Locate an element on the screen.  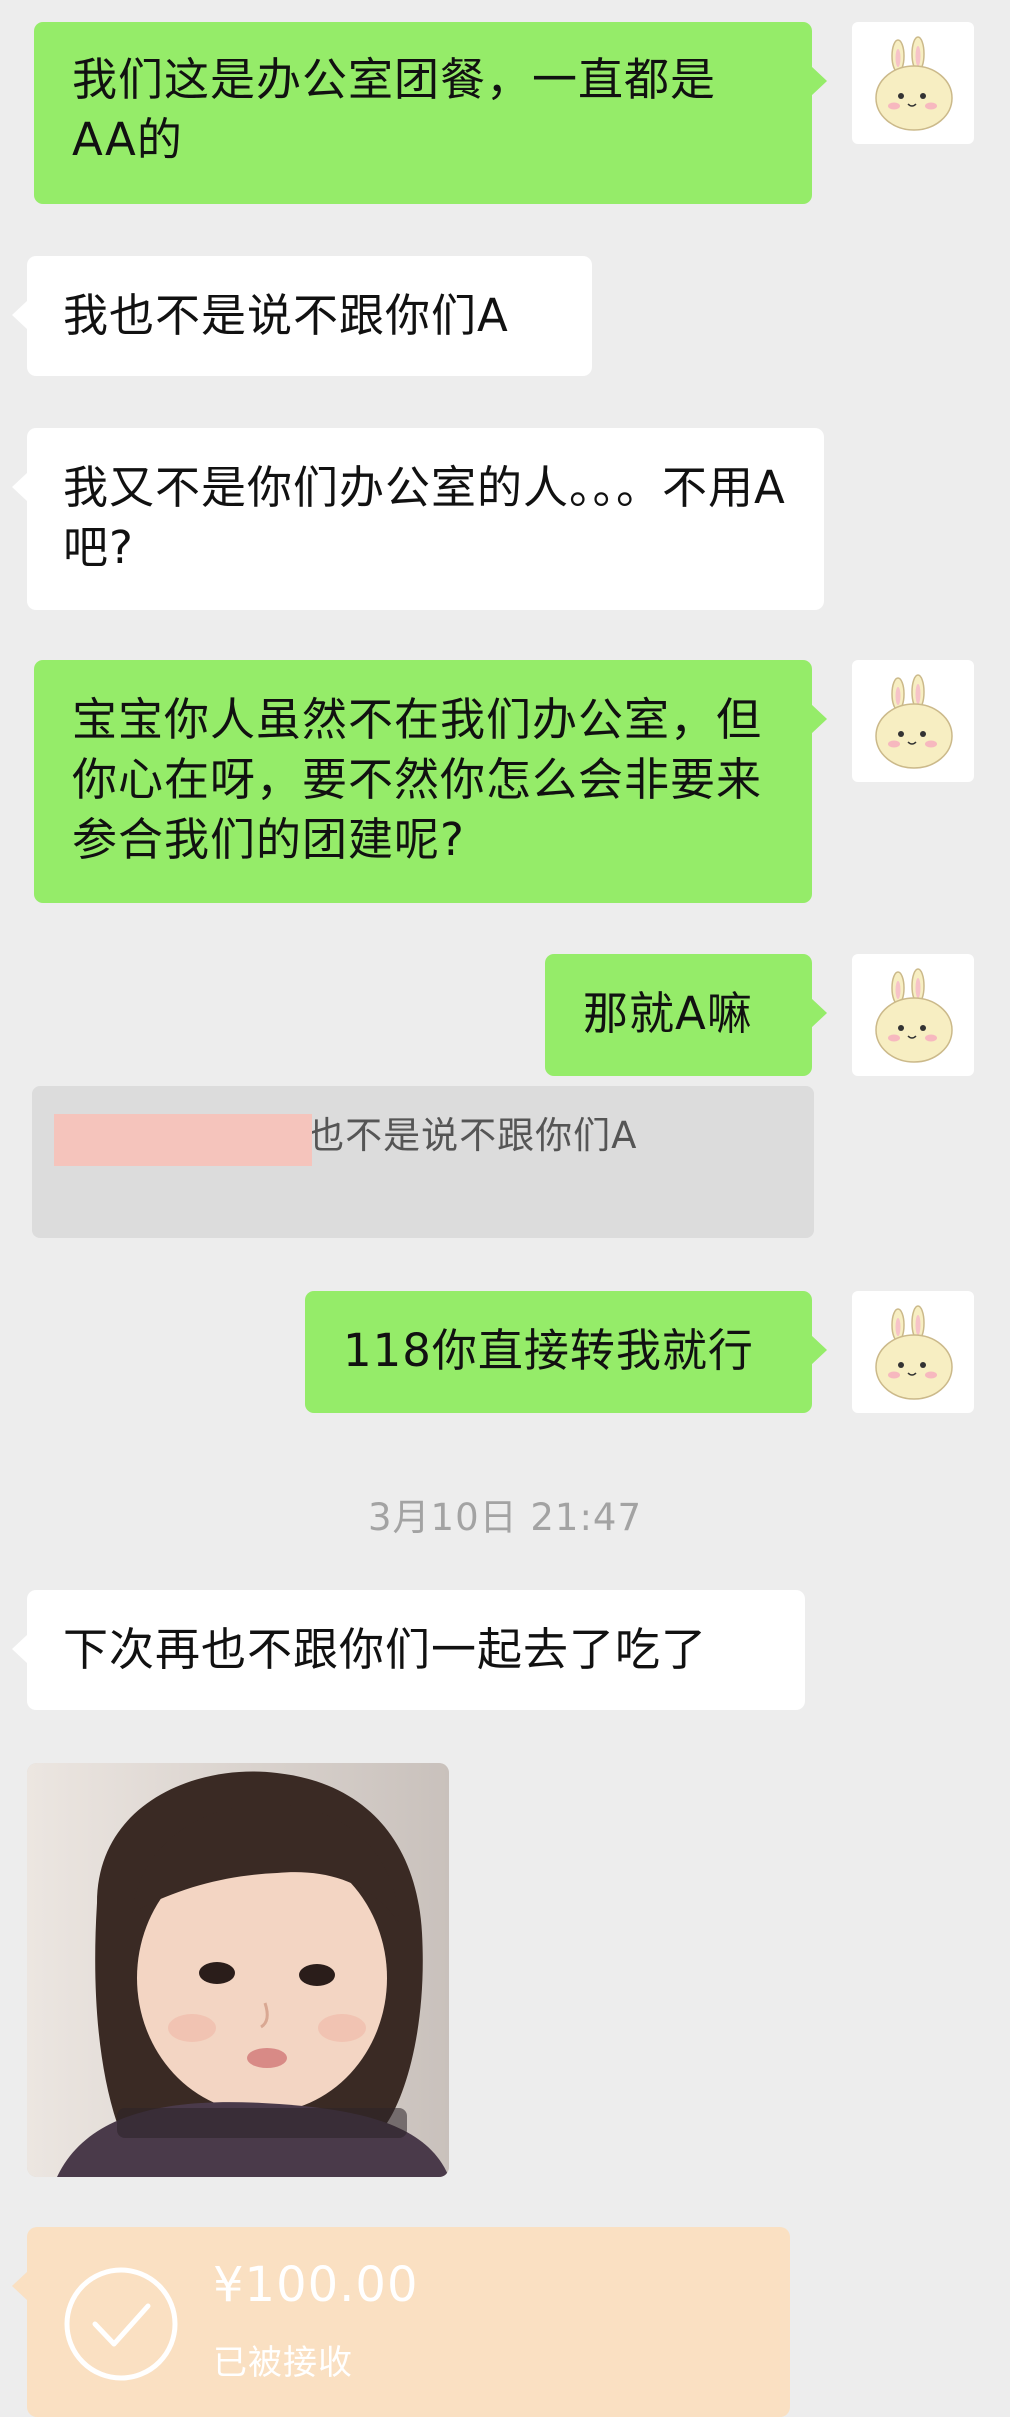
message-bubble-outgoing: 那就A嘛 is located at coordinates (686, 1015).